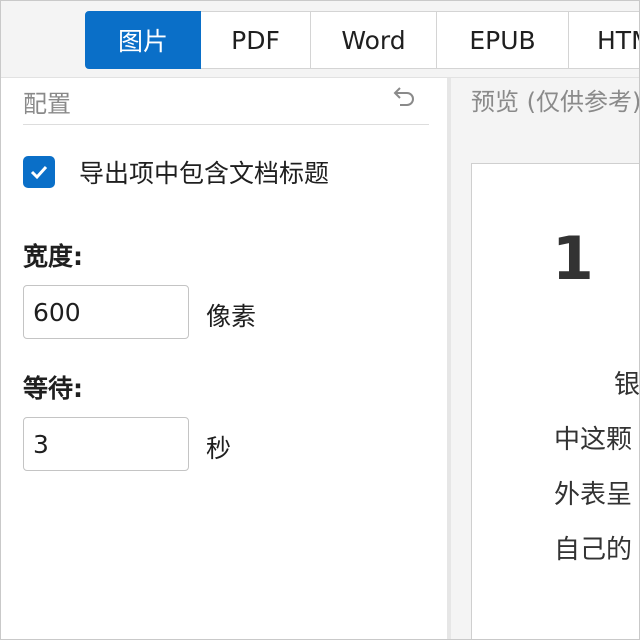 This screenshot has height=640, width=640. I want to click on export-format-tabs: 图片 PDF Word EPUB HTML, so click(362, 41).